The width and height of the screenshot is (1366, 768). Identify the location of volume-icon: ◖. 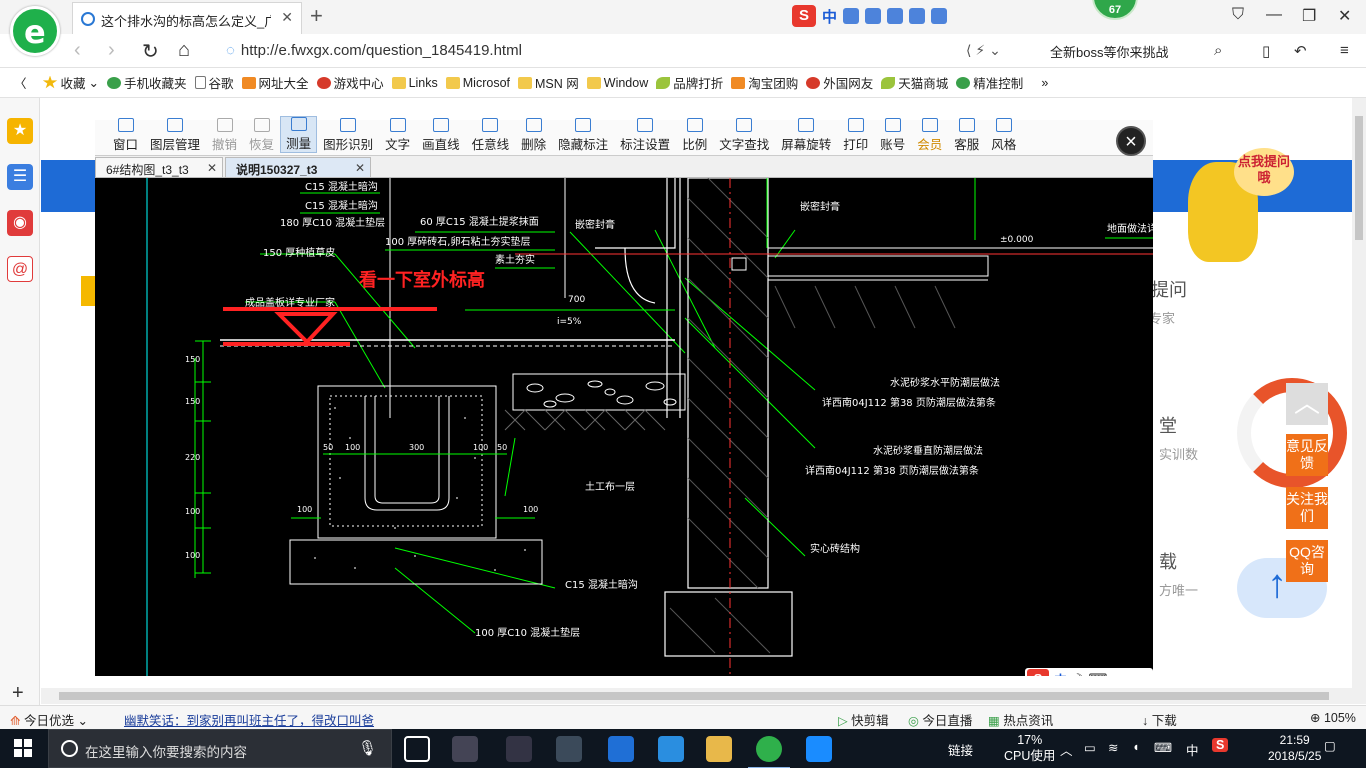
(1136, 747).